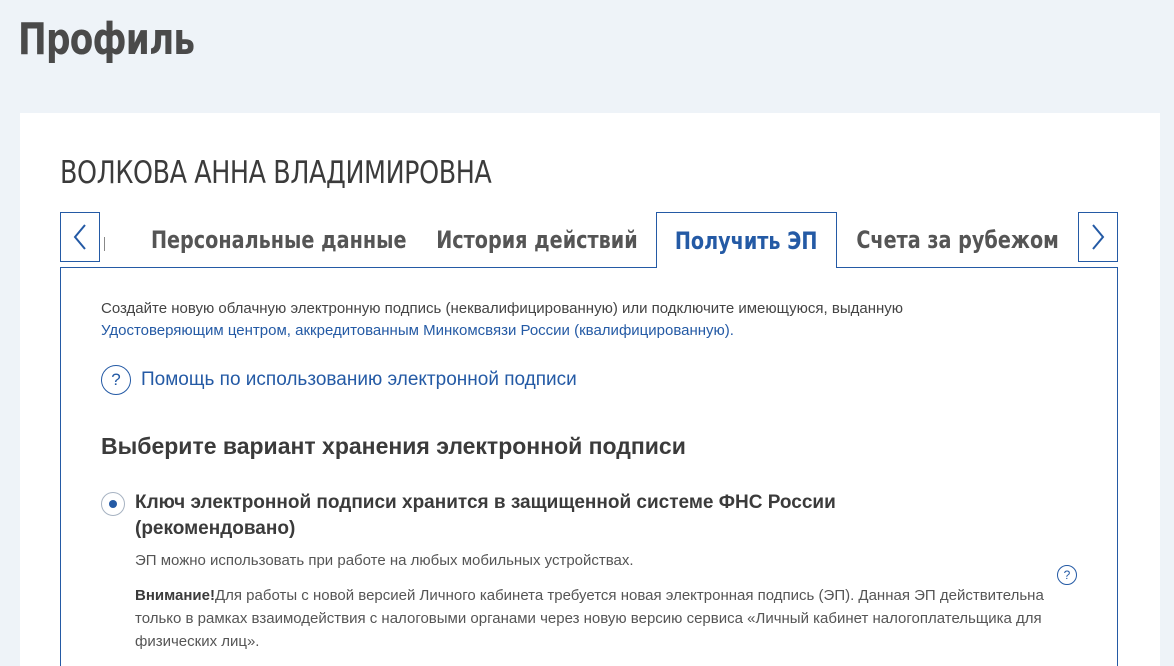 The width and height of the screenshot is (1174, 666). What do you see at coordinates (104, 244) in the screenshot?
I see `tab-separator` at bounding box center [104, 244].